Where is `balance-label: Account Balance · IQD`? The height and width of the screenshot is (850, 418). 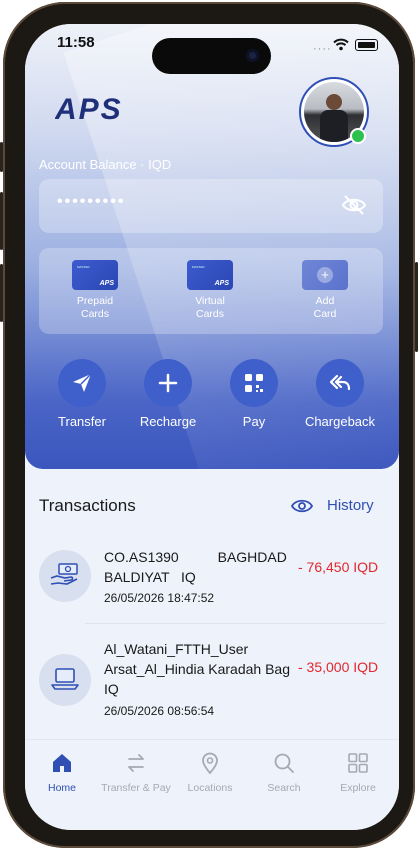 balance-label: Account Balance · IQD is located at coordinates (105, 164).